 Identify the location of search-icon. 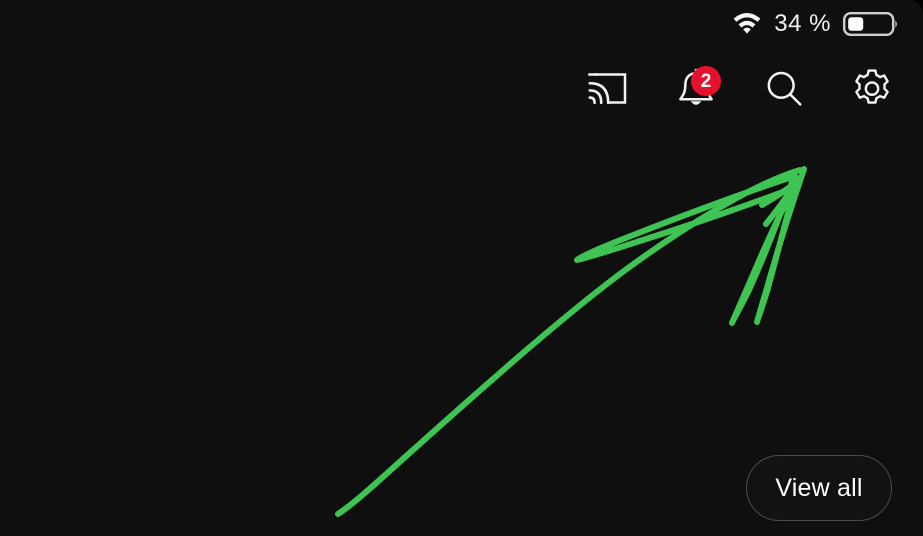
(784, 91).